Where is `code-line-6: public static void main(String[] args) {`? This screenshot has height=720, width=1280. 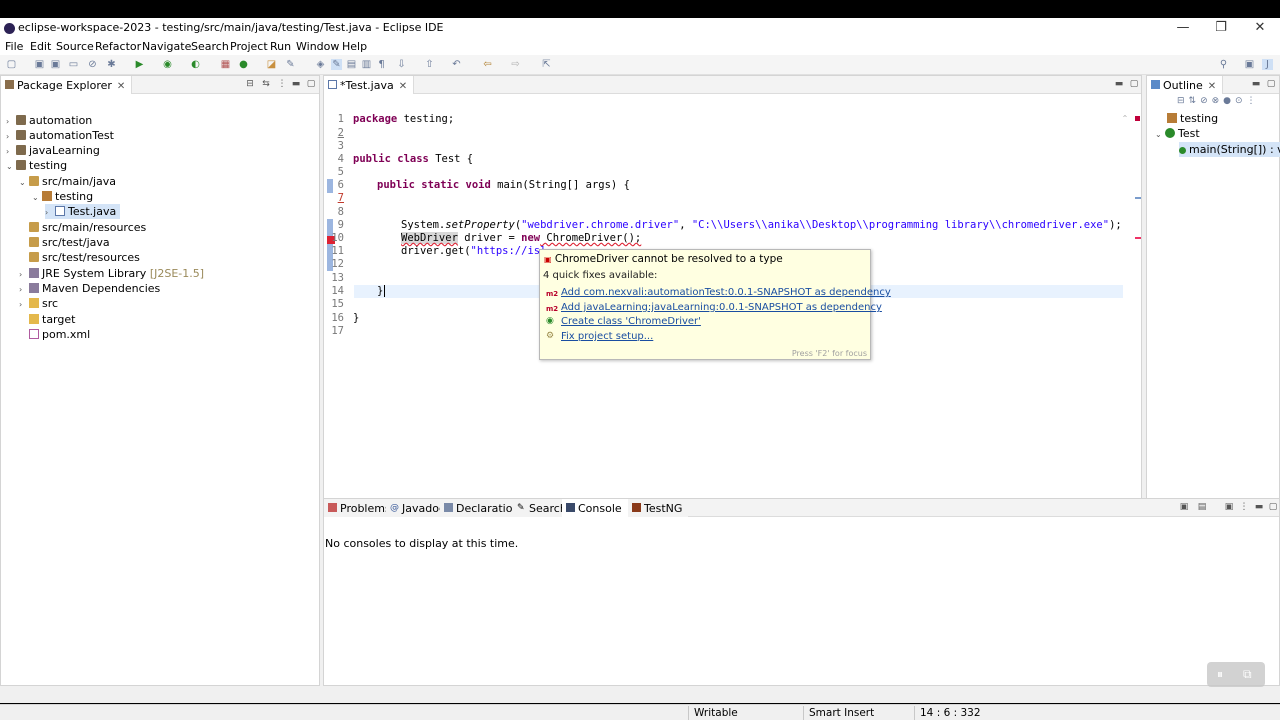
code-line-6: public static void main(String[] args) { is located at coordinates (503, 185).